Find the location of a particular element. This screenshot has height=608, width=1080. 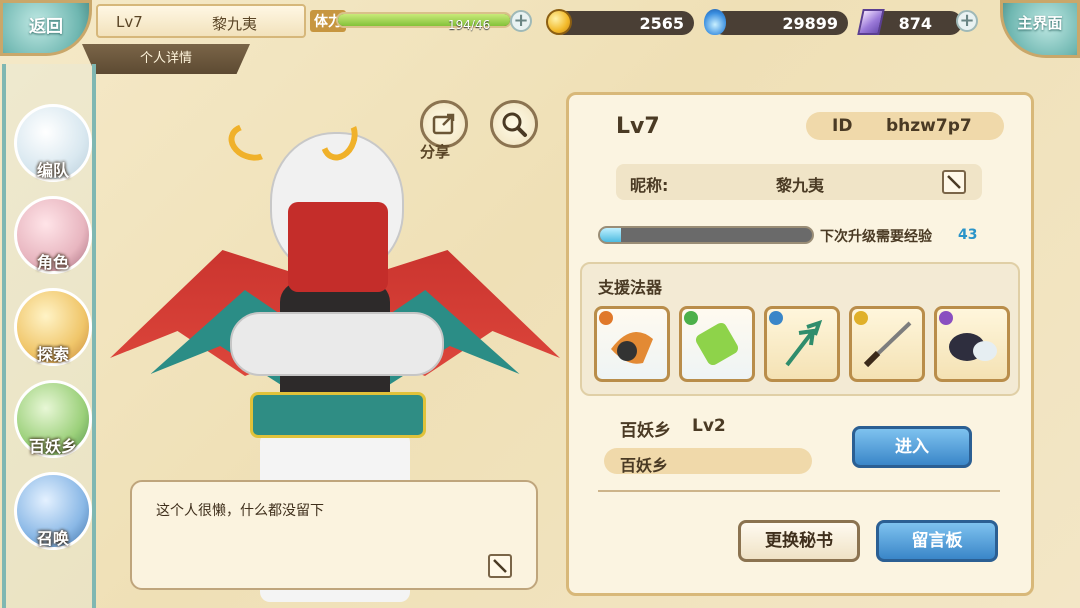

character-belt is located at coordinates (338, 415).